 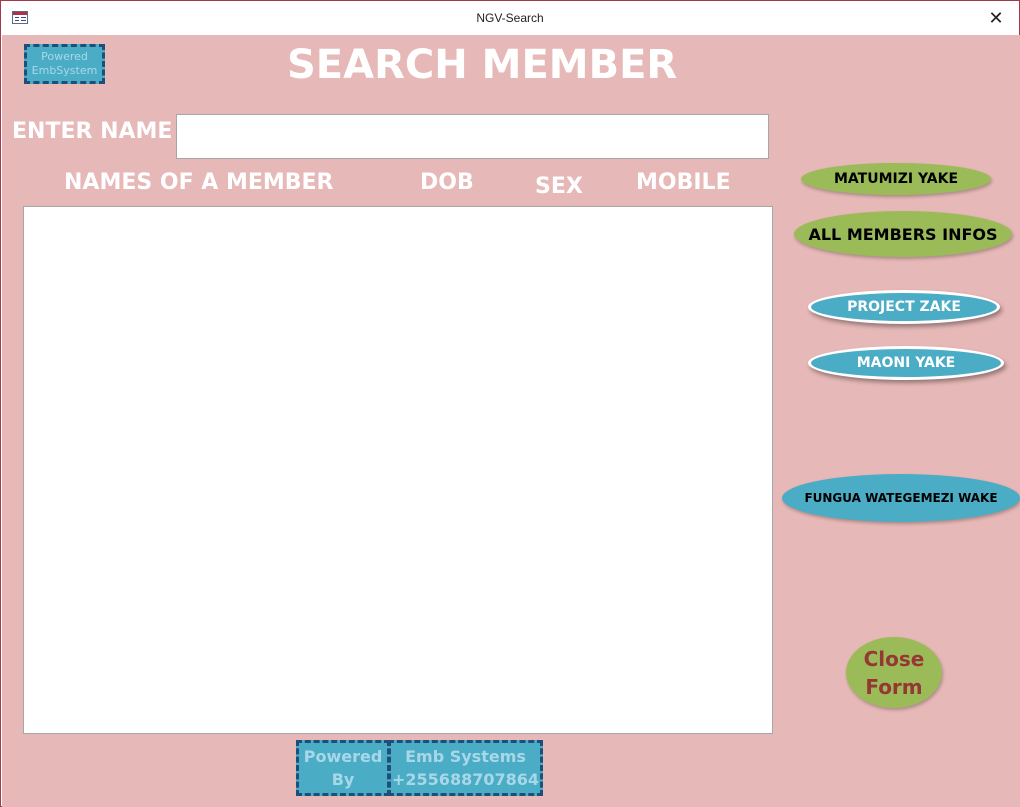 I want to click on column-header-name: NAMES OF A MEMBER, so click(x=199, y=182).